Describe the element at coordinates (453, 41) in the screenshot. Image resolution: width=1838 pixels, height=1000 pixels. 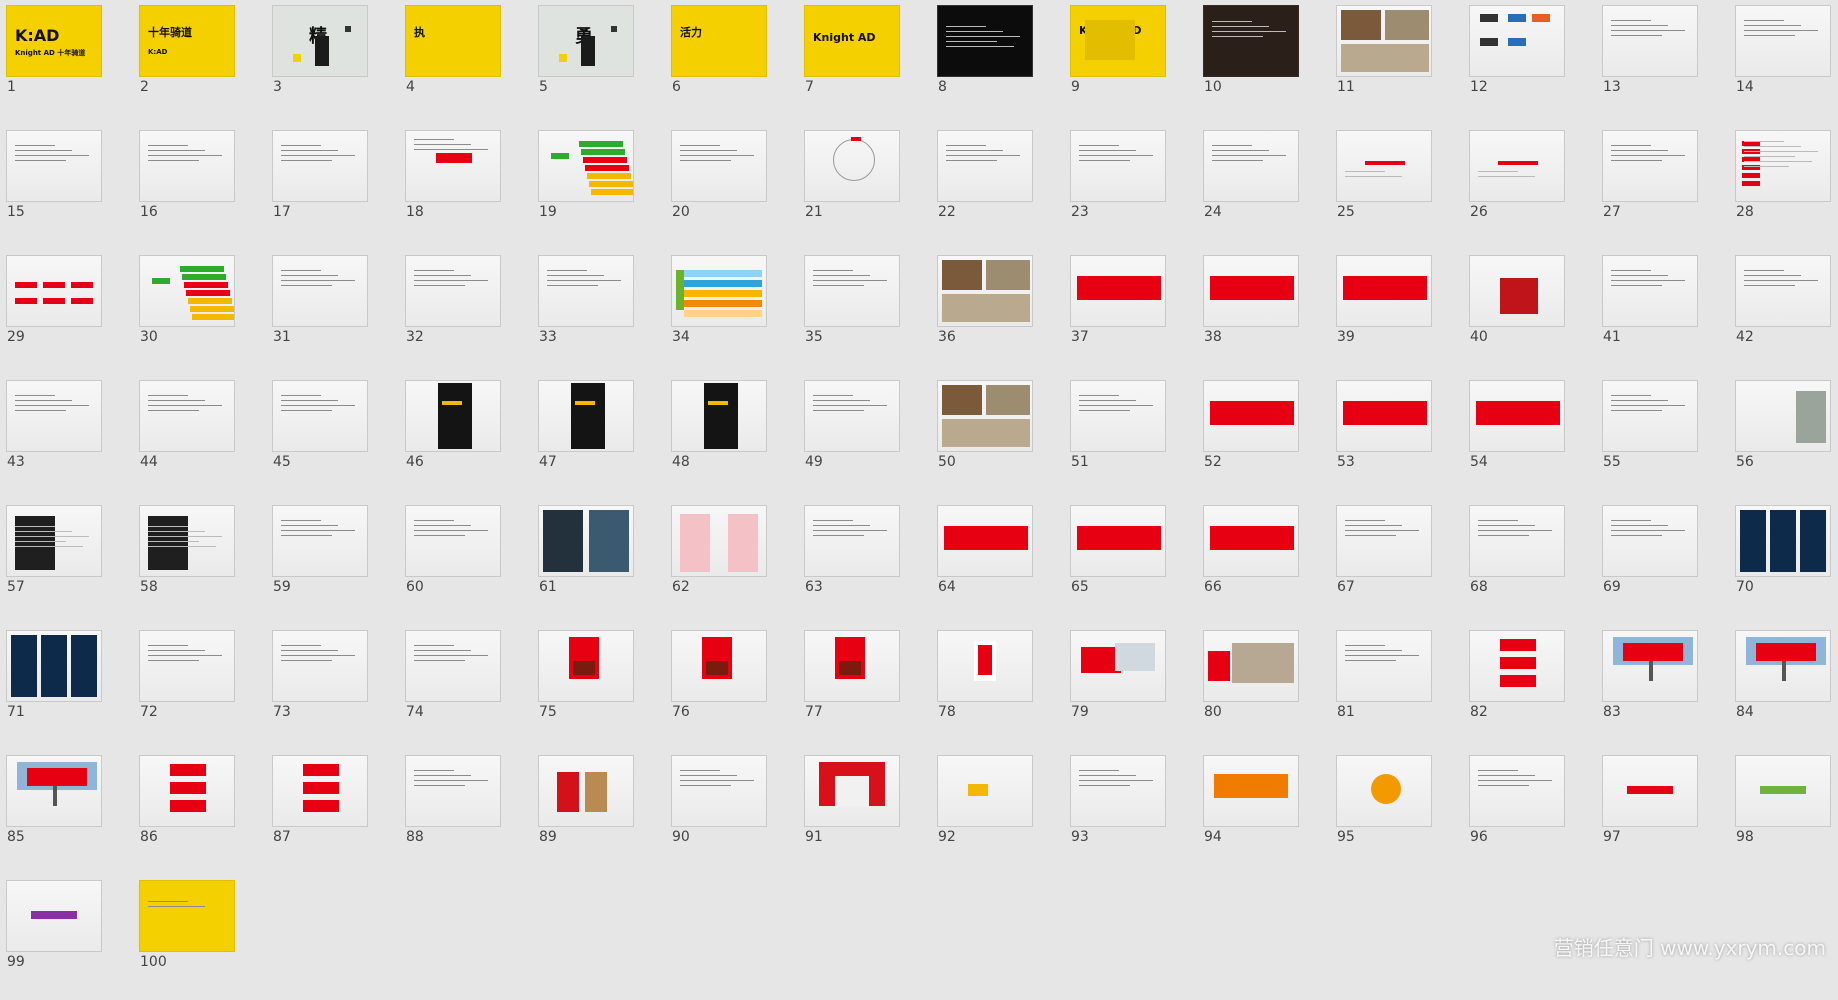
I see `slide-thumbnail-4: 执` at that location.